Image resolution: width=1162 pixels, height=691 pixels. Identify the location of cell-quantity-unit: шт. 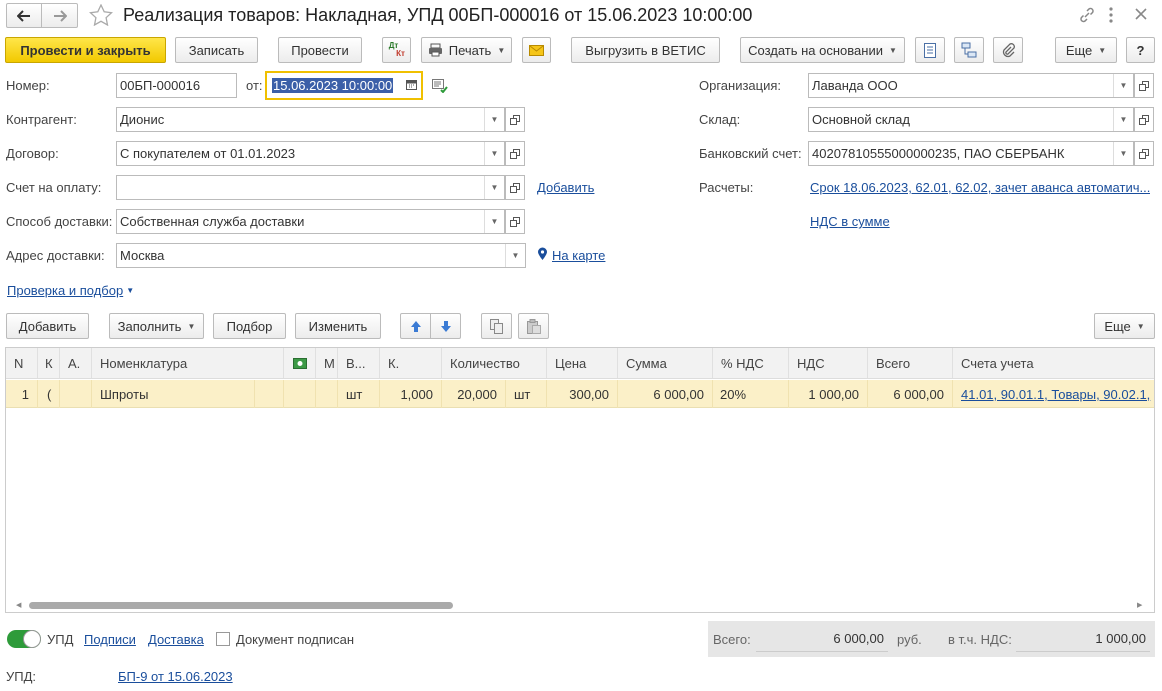
(526, 394).